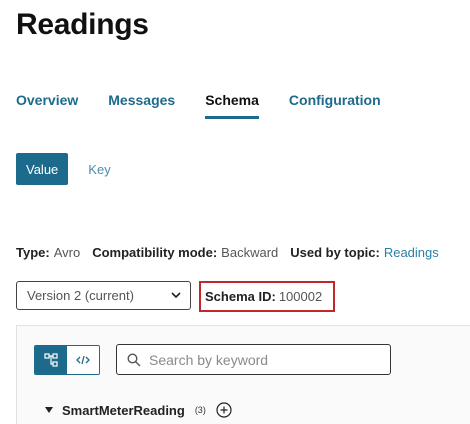 This screenshot has height=424, width=470. I want to click on page-title: Readings, so click(82, 24).